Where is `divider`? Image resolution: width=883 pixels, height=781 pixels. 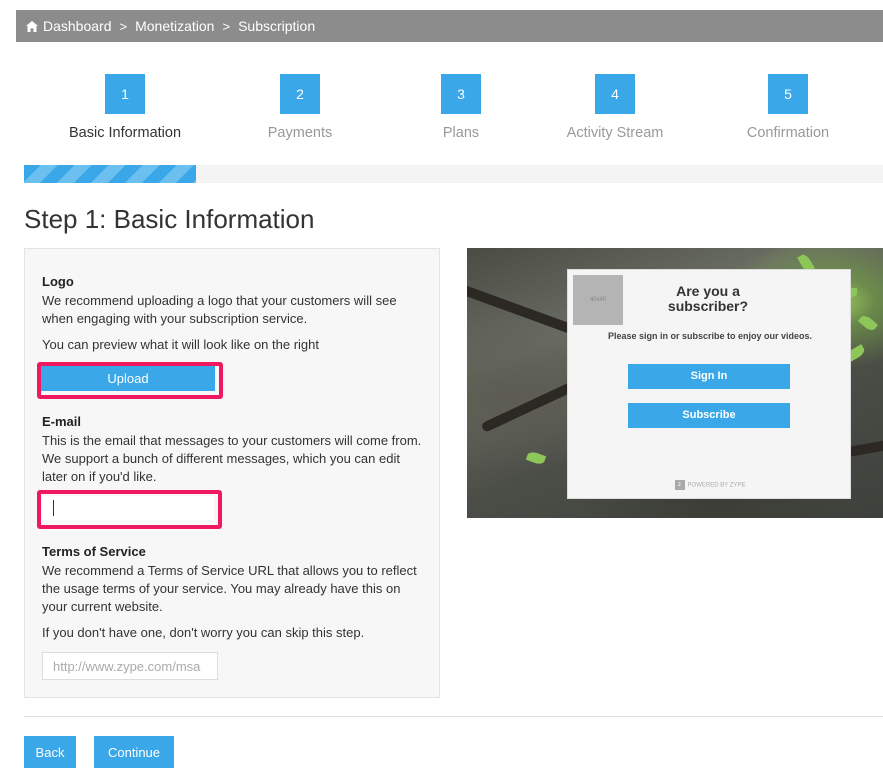 divider is located at coordinates (453, 716).